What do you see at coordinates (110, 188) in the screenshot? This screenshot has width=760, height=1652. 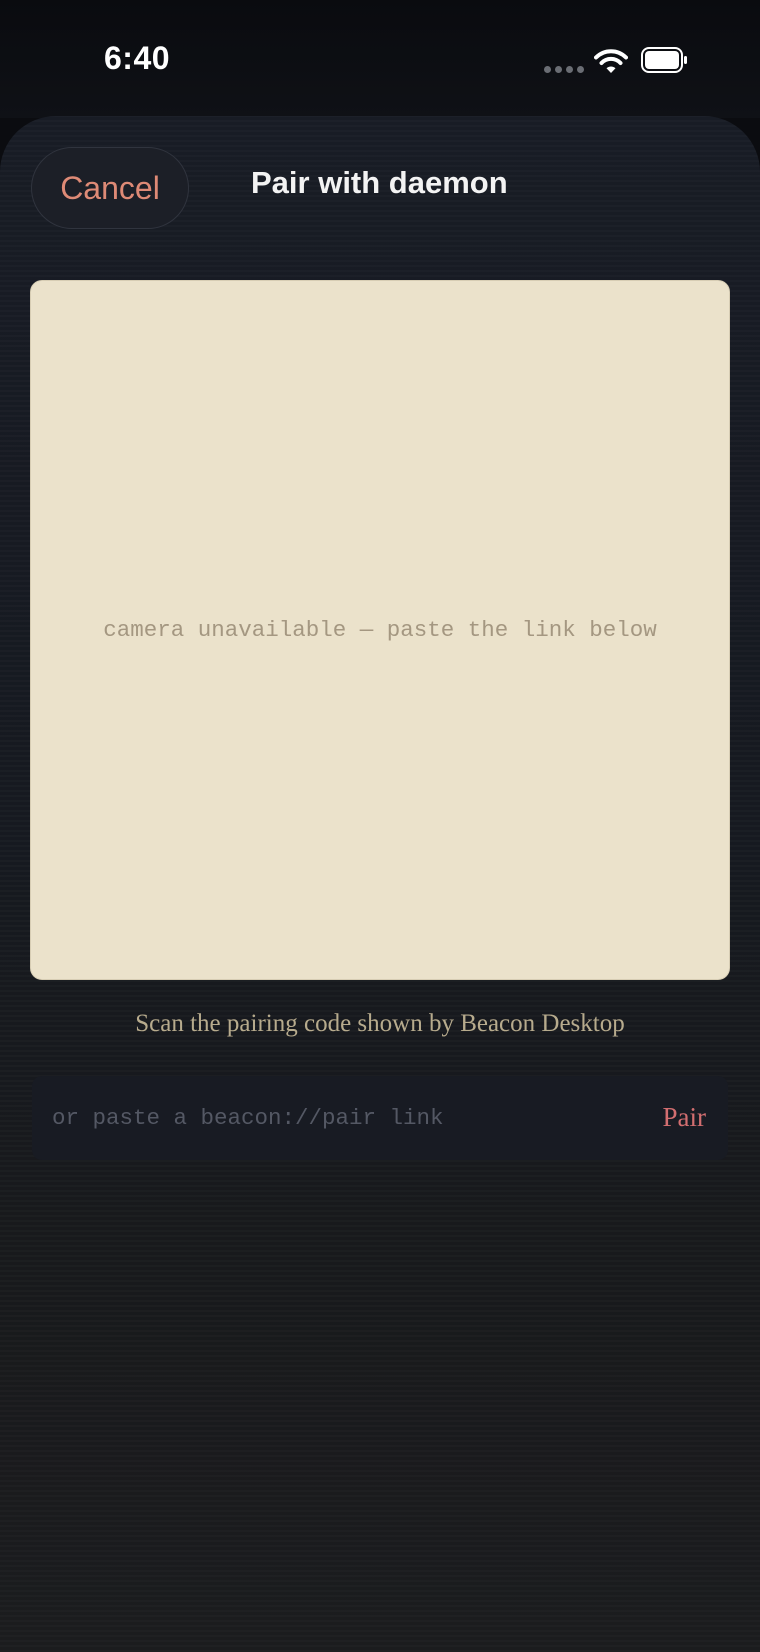 I see `cancel-button: Cancel` at bounding box center [110, 188].